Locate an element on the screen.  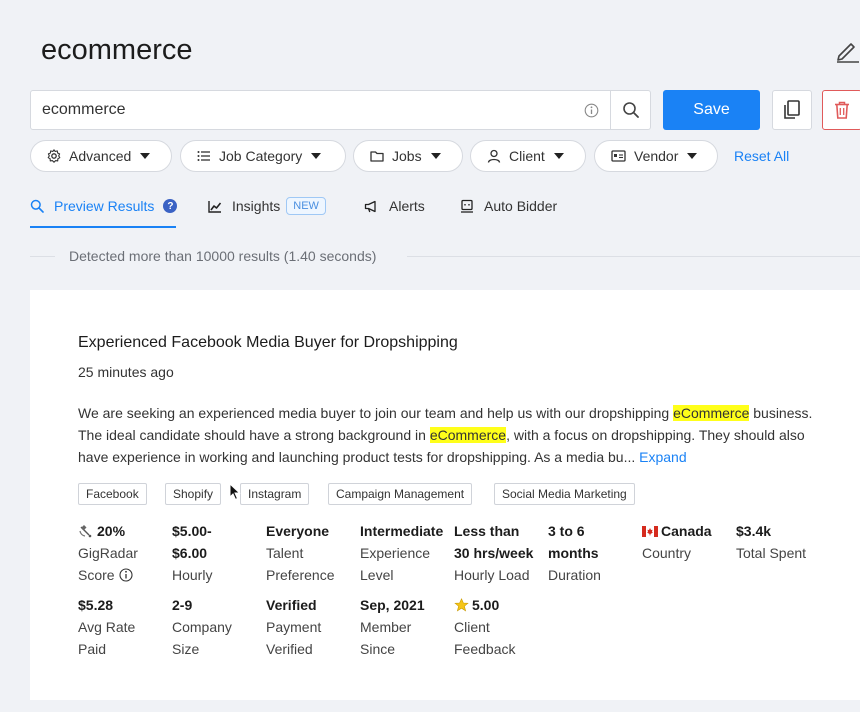
stat-country: Canada Country is located at coordinates (677, 542).